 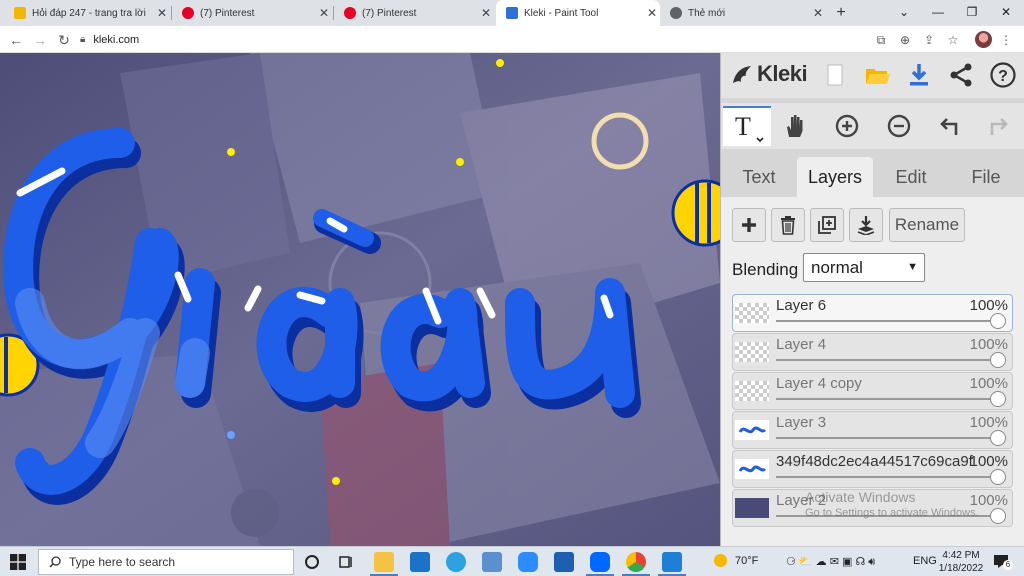 What do you see at coordinates (742, 74) in the screenshot?
I see `kleki-logo-icon` at bounding box center [742, 74].